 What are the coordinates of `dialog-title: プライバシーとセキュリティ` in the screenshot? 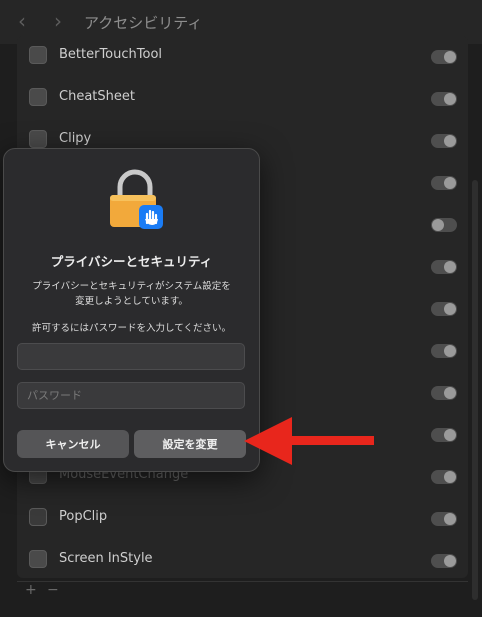 It's located at (131, 261).